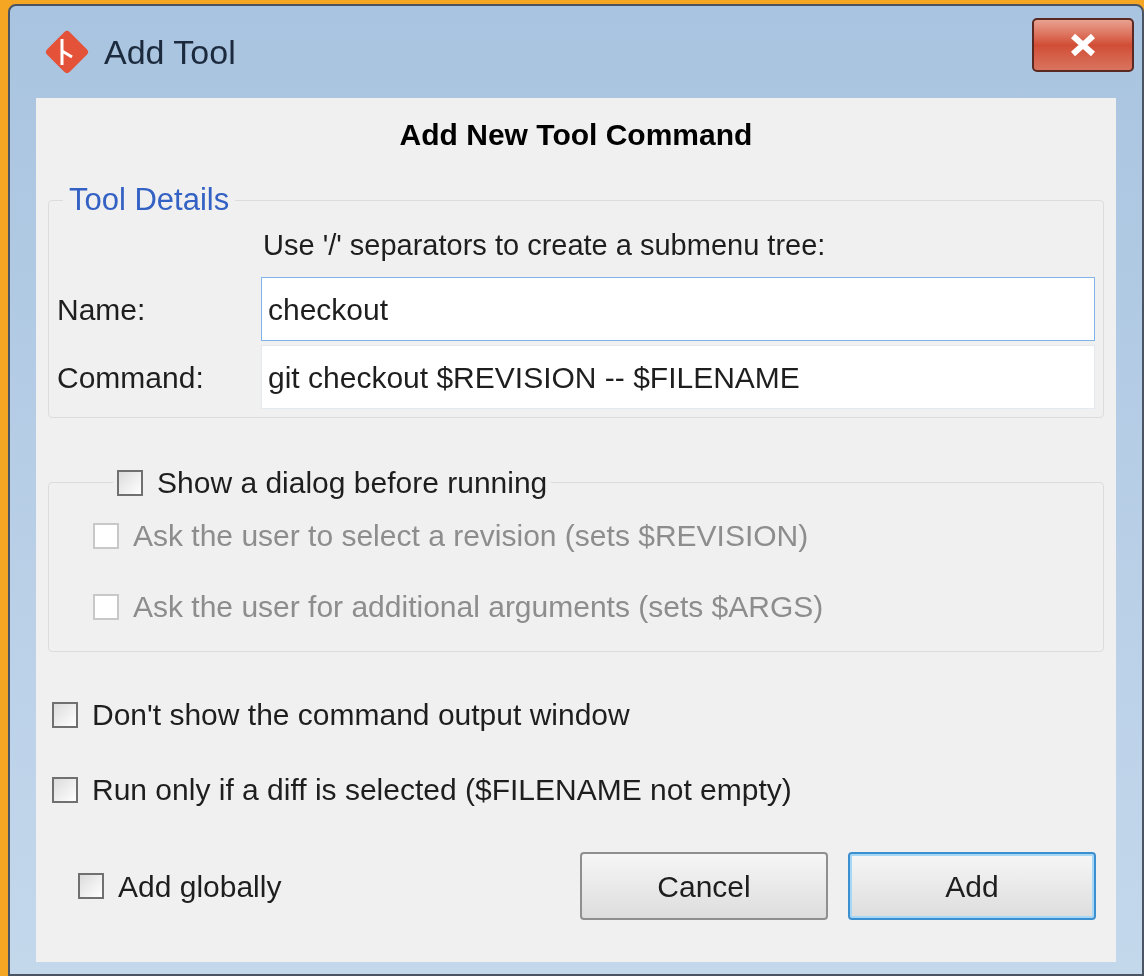  Describe the element at coordinates (478, 607) in the screenshot. I see `checkbox-label: Ask the user for additional arguments (sets $ARGS)` at that location.